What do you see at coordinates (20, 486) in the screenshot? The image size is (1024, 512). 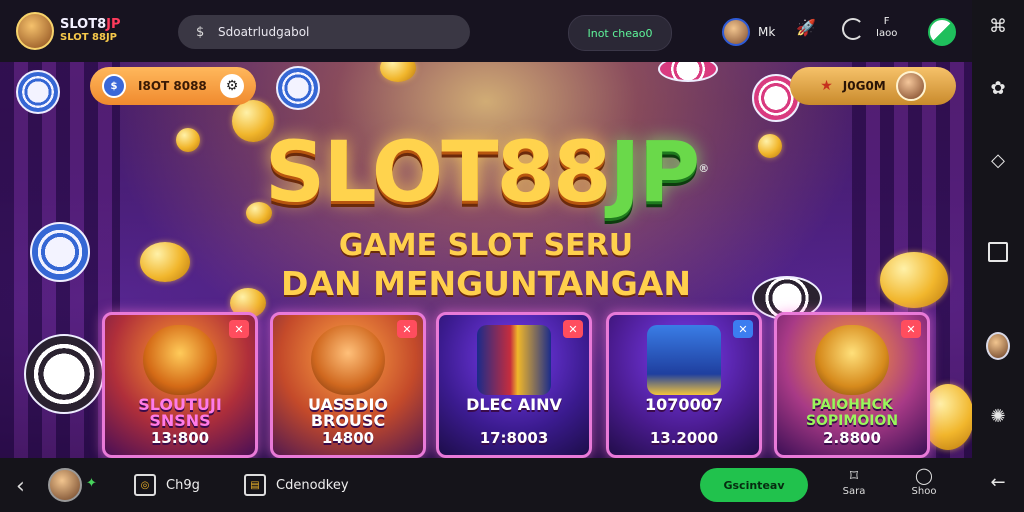 I see `back-icon: ‹` at bounding box center [20, 486].